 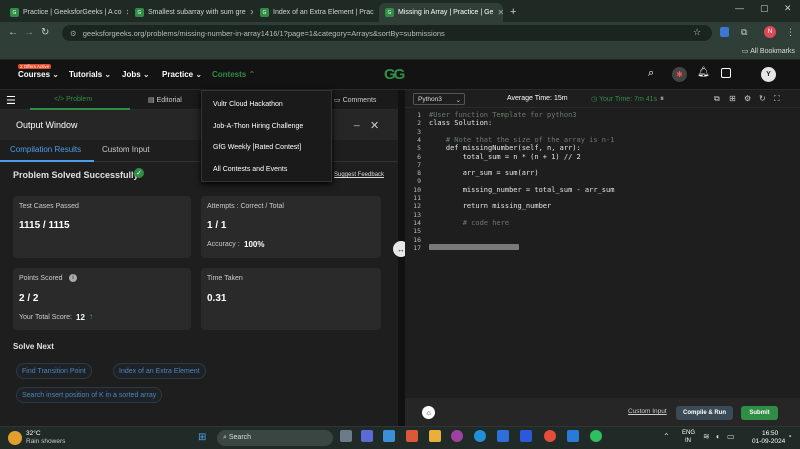 I want to click on next-problem-link: Index of an Extra Element, so click(x=159, y=371).